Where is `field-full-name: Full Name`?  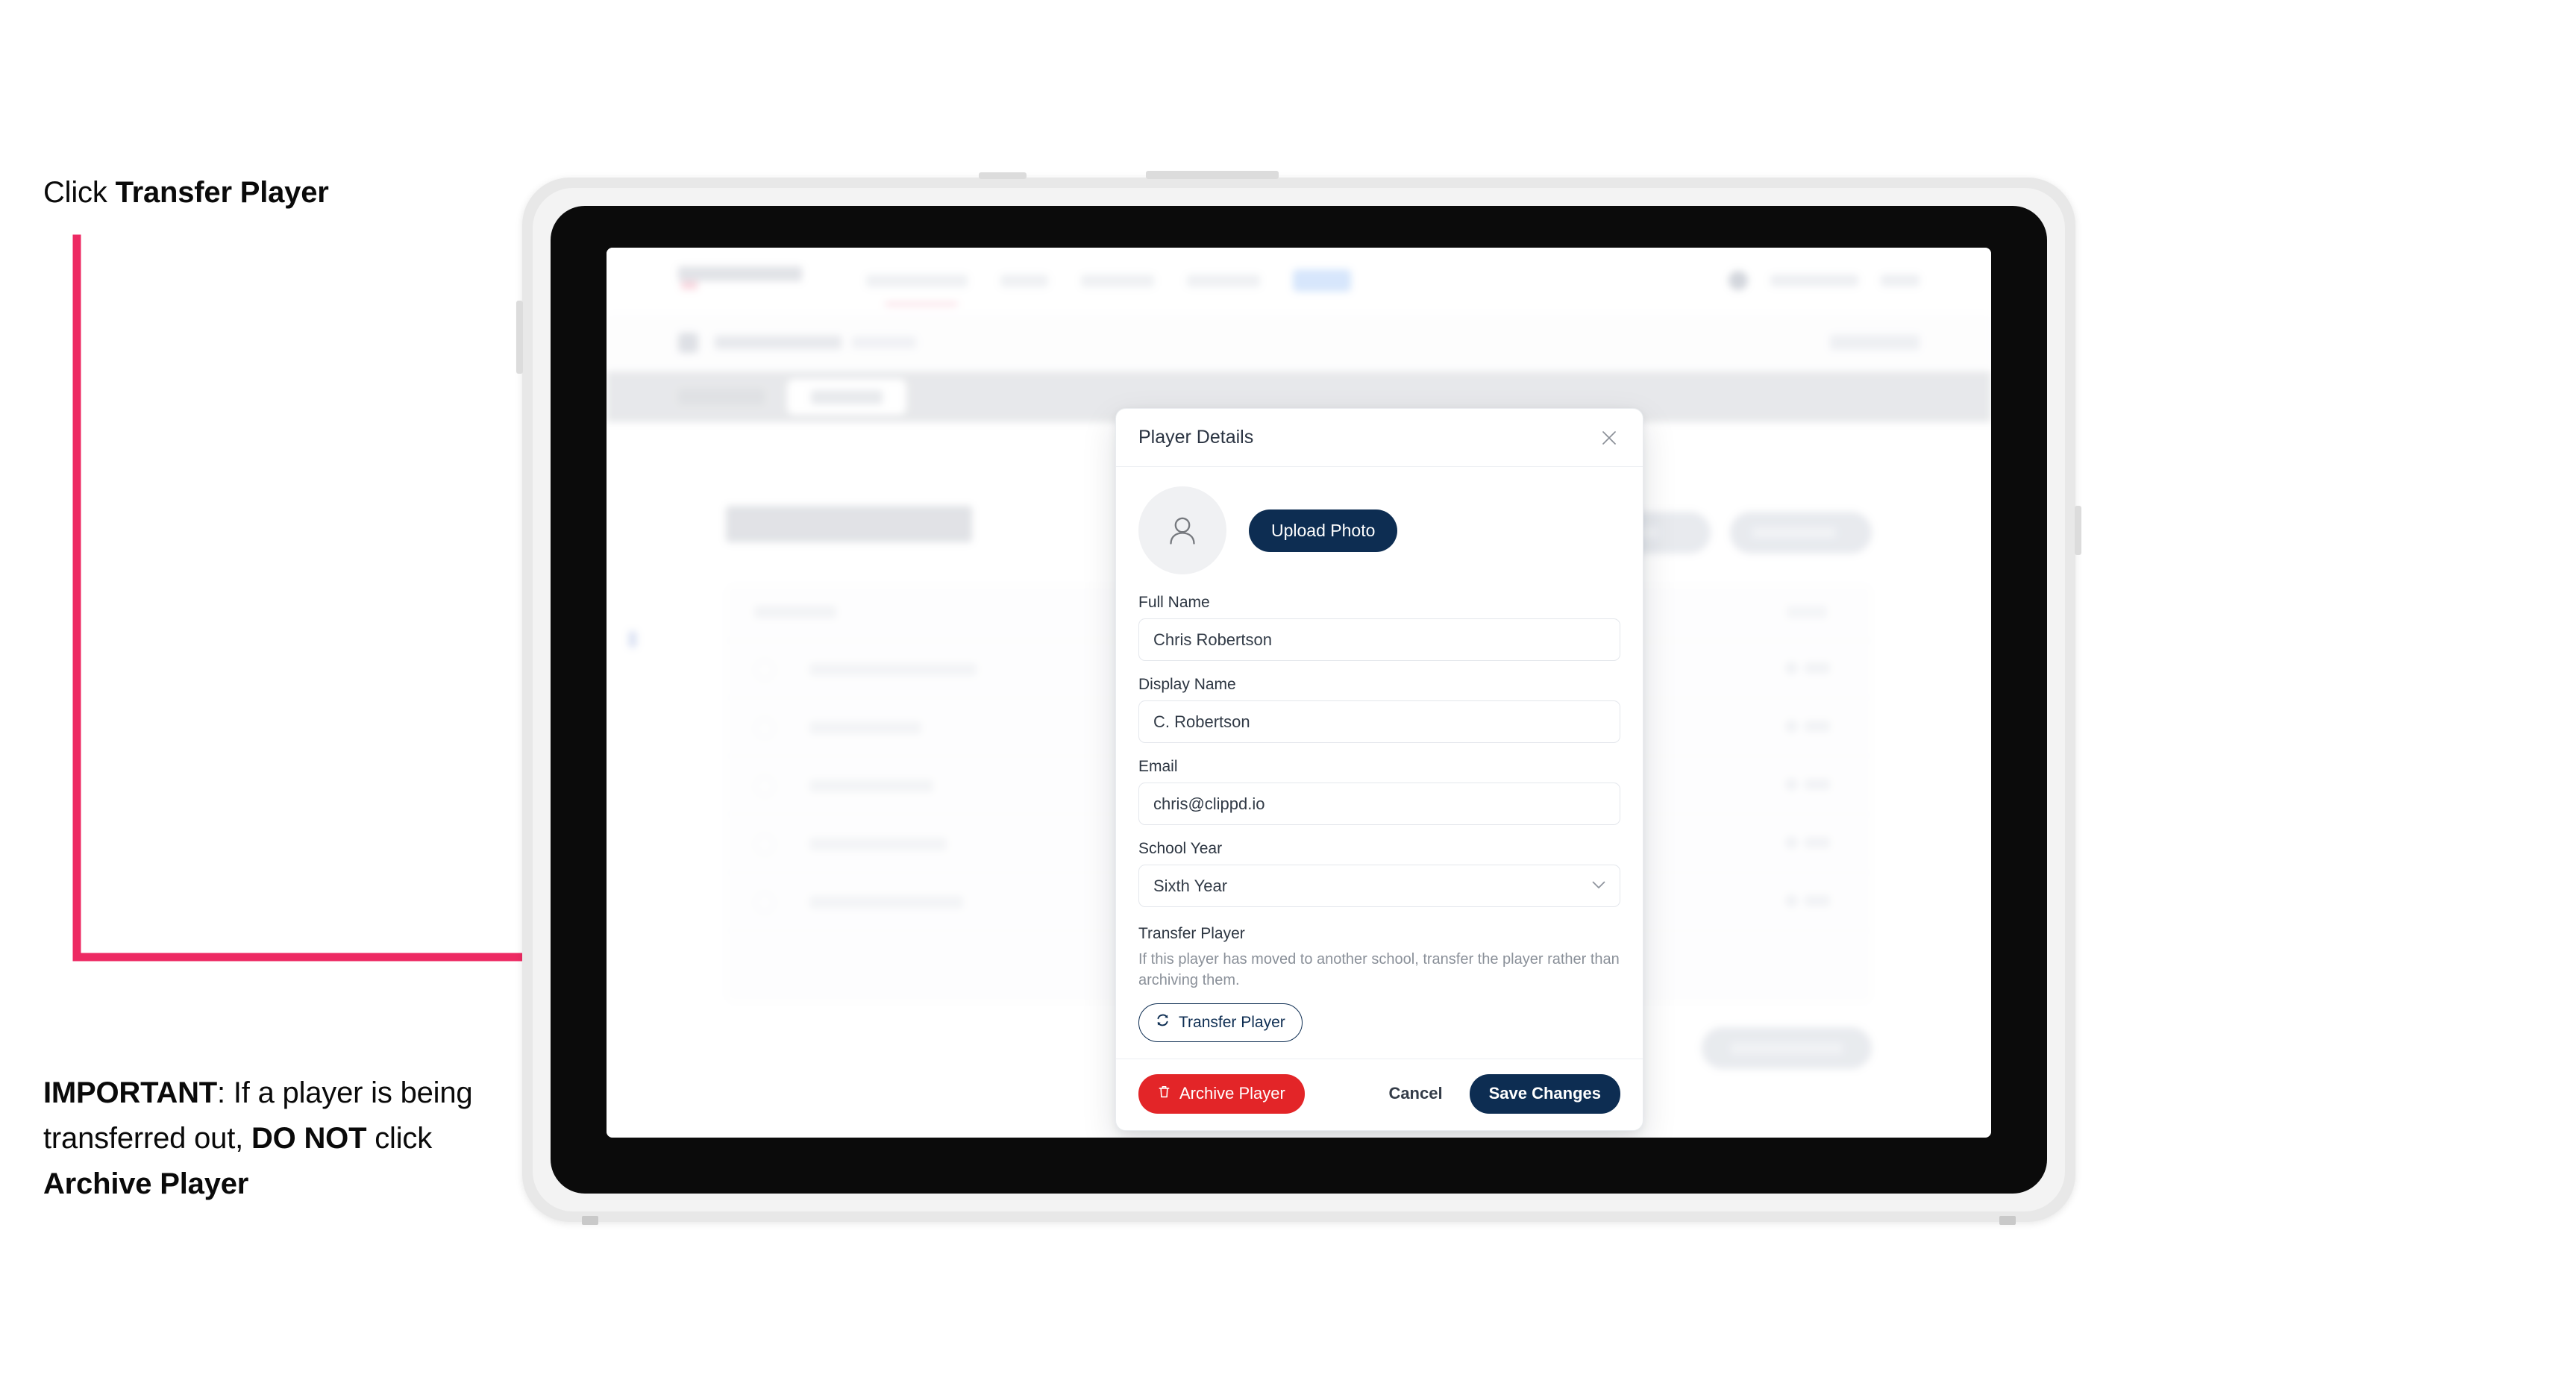
field-full-name: Full Name is located at coordinates (1379, 627).